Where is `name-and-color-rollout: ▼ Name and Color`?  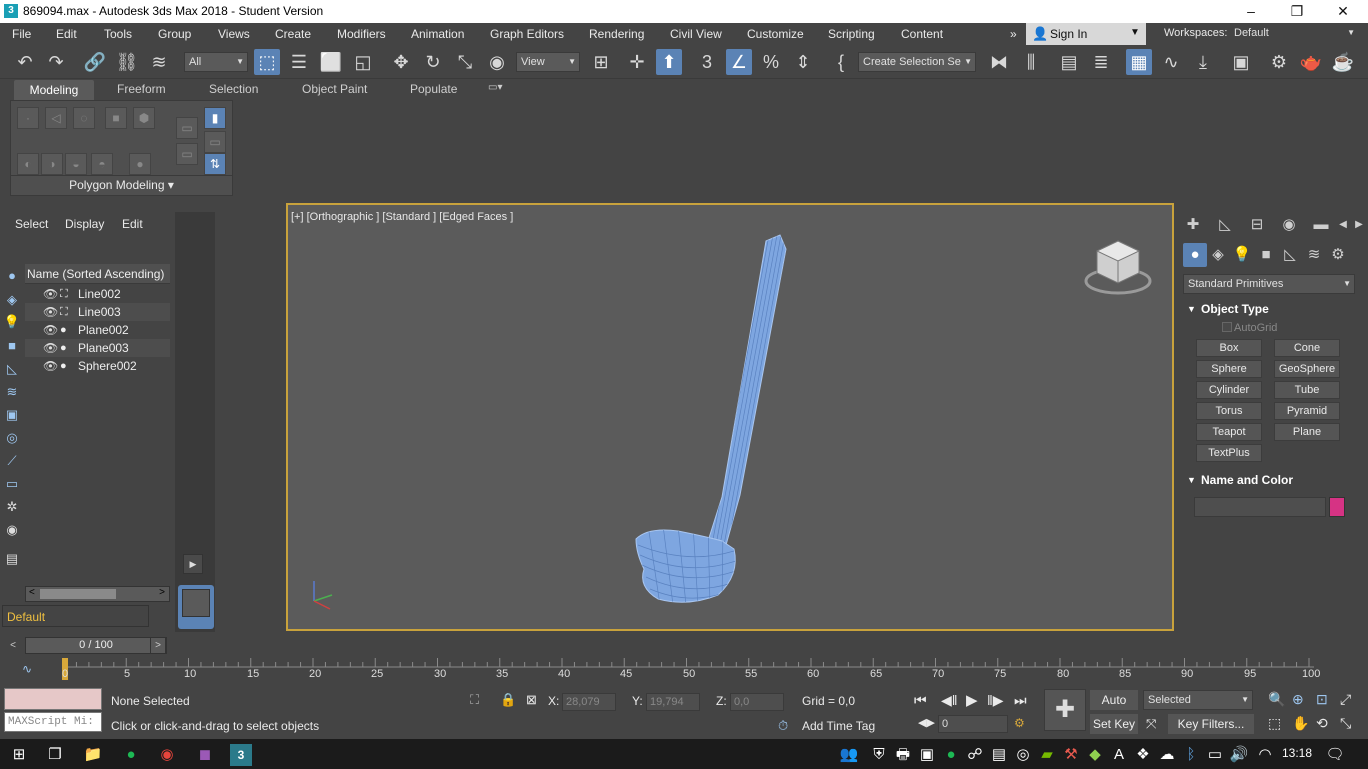 name-and-color-rollout: ▼ Name and Color is located at coordinates (1273, 480).